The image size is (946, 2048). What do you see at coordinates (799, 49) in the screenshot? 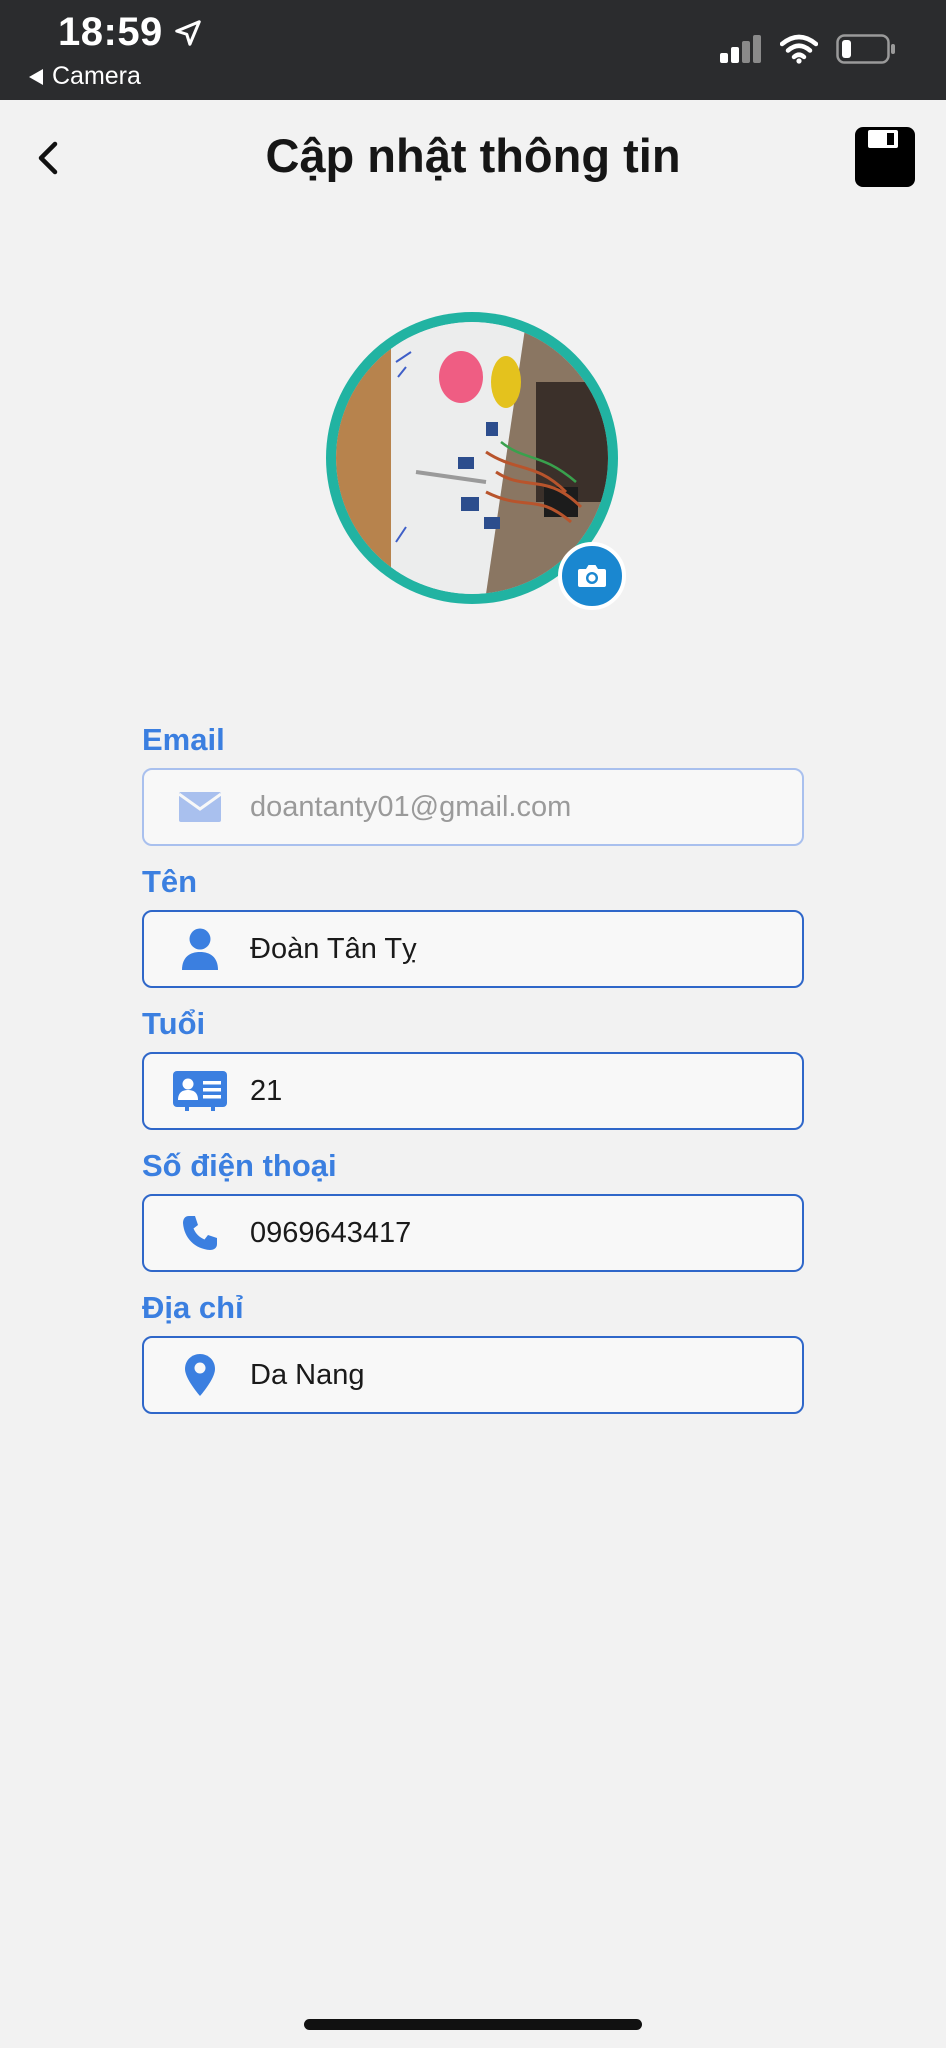
I see `wifi-icon` at bounding box center [799, 49].